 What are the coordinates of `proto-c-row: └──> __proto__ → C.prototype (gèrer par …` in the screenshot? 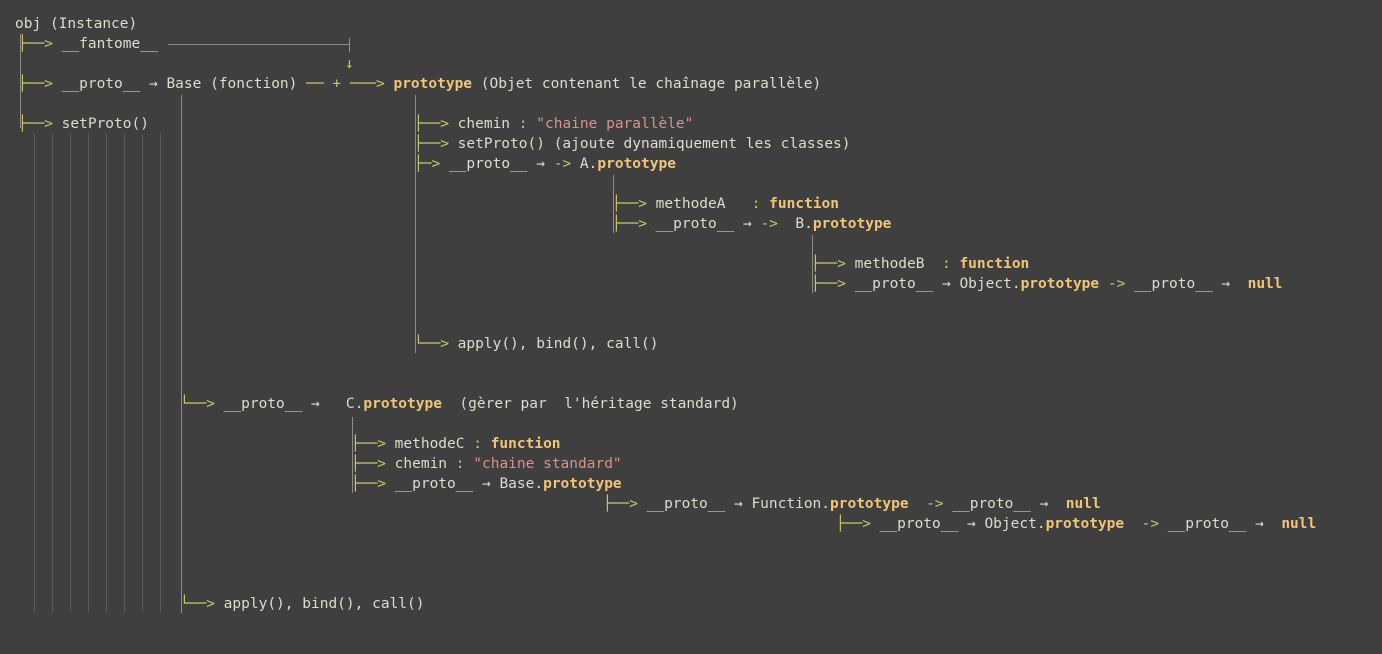 It's located at (459, 404).